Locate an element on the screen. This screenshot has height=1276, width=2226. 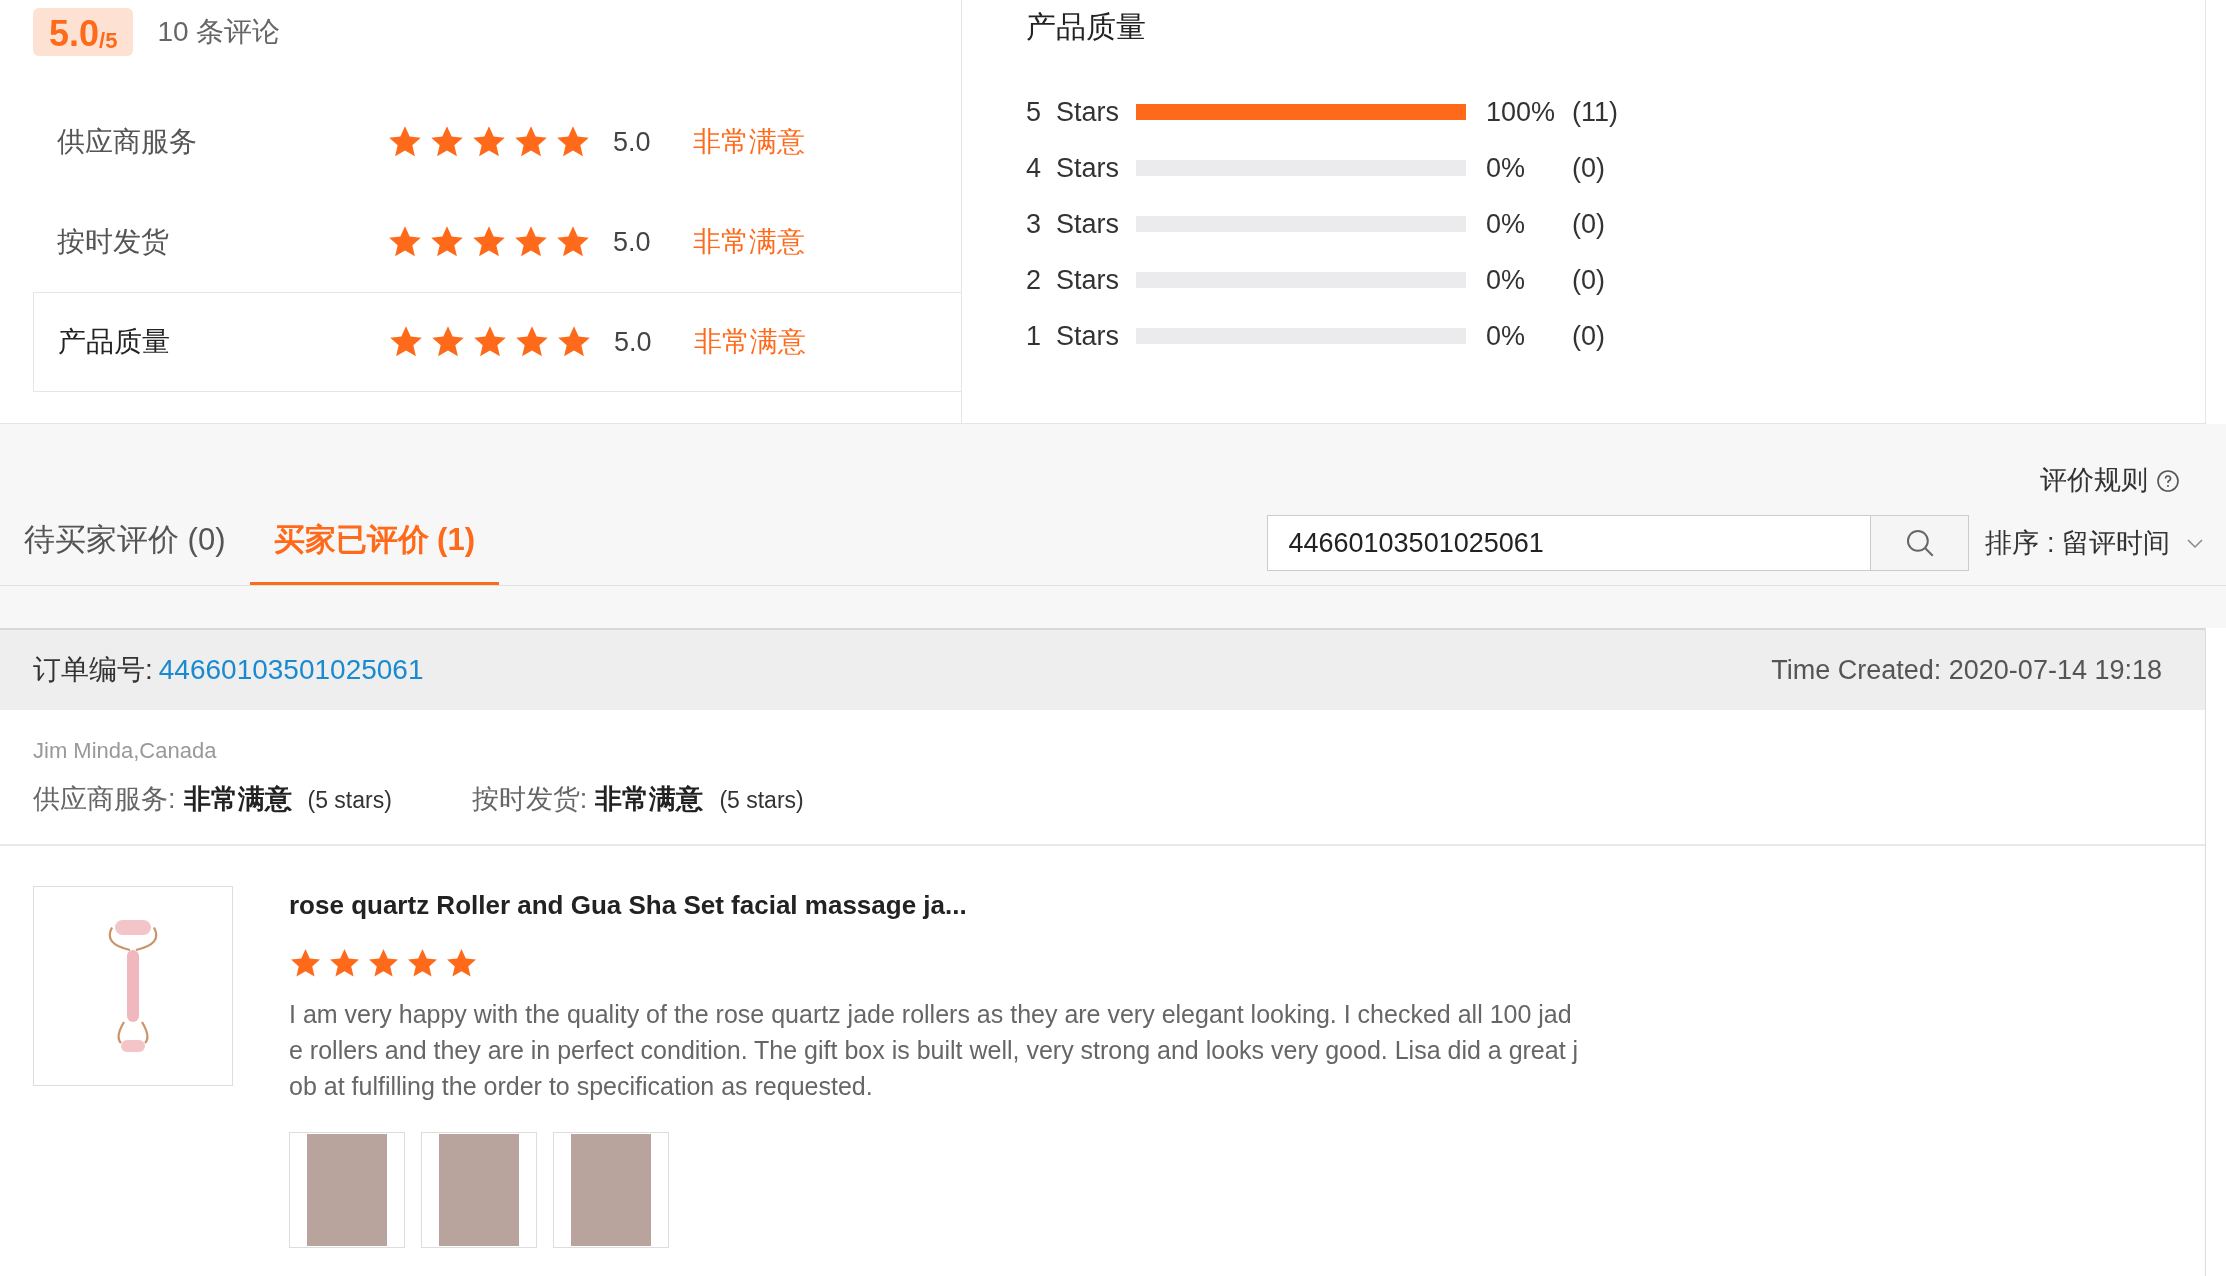
order-time: Time Created: 2020-07-14 19:18 is located at coordinates (1967, 670).